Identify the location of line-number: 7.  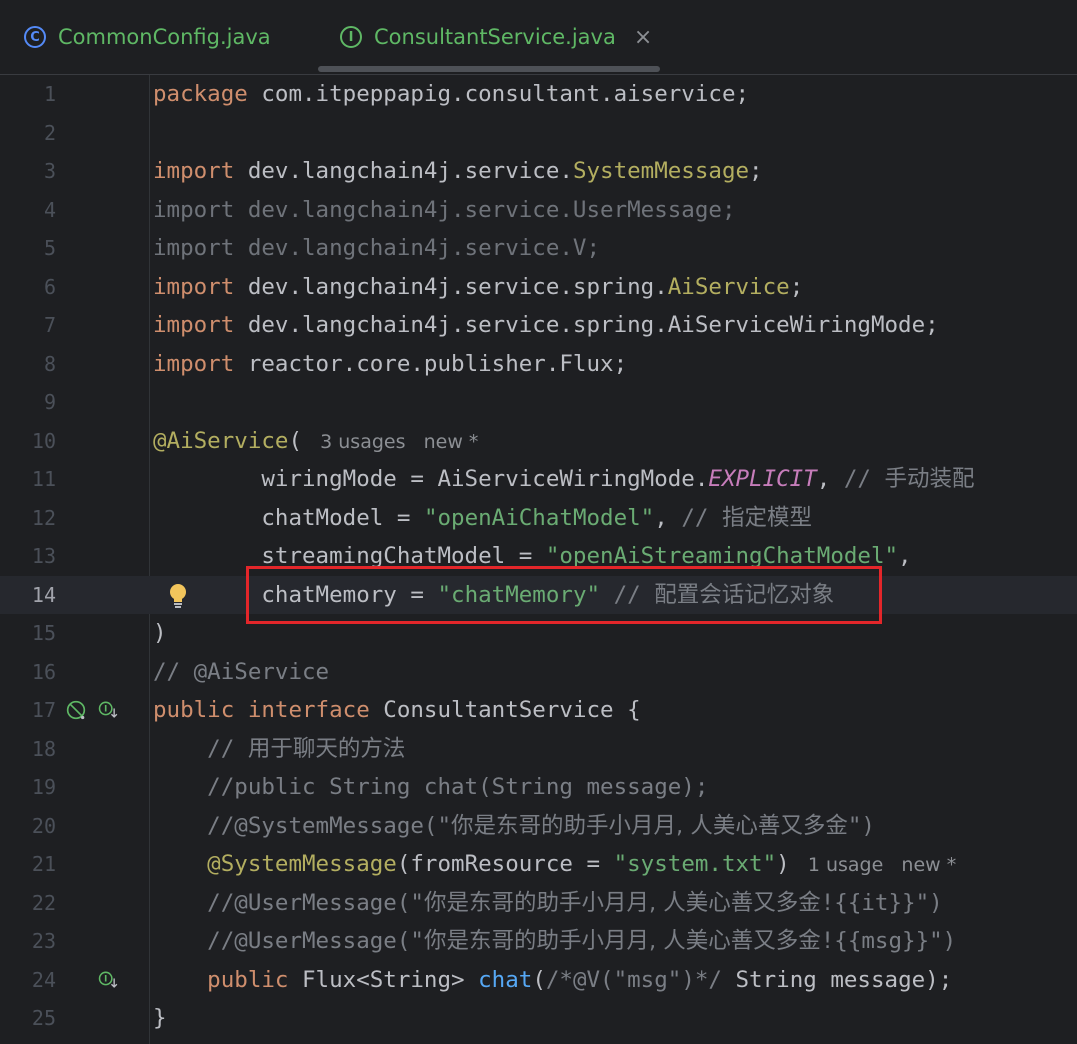
(28, 325).